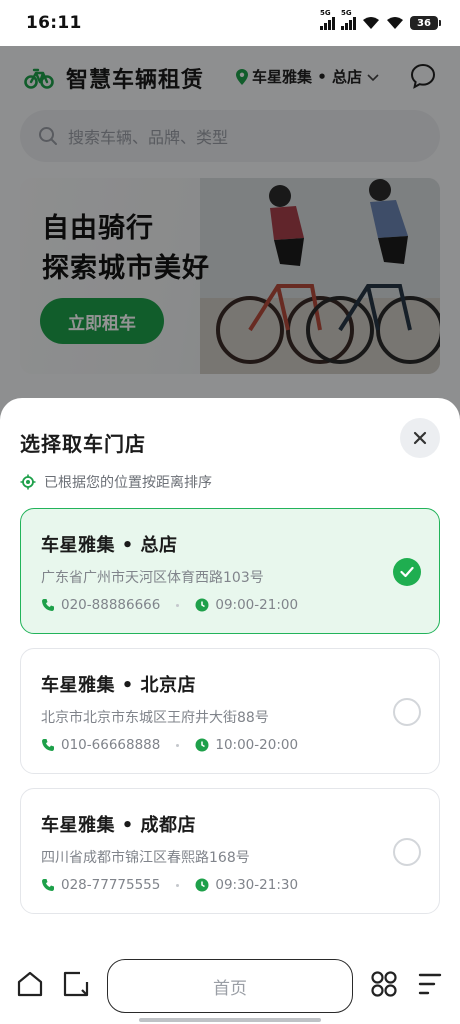  What do you see at coordinates (155, 718) in the screenshot?
I see `store-address: 北京市北京市东城区王府井大街88号` at bounding box center [155, 718].